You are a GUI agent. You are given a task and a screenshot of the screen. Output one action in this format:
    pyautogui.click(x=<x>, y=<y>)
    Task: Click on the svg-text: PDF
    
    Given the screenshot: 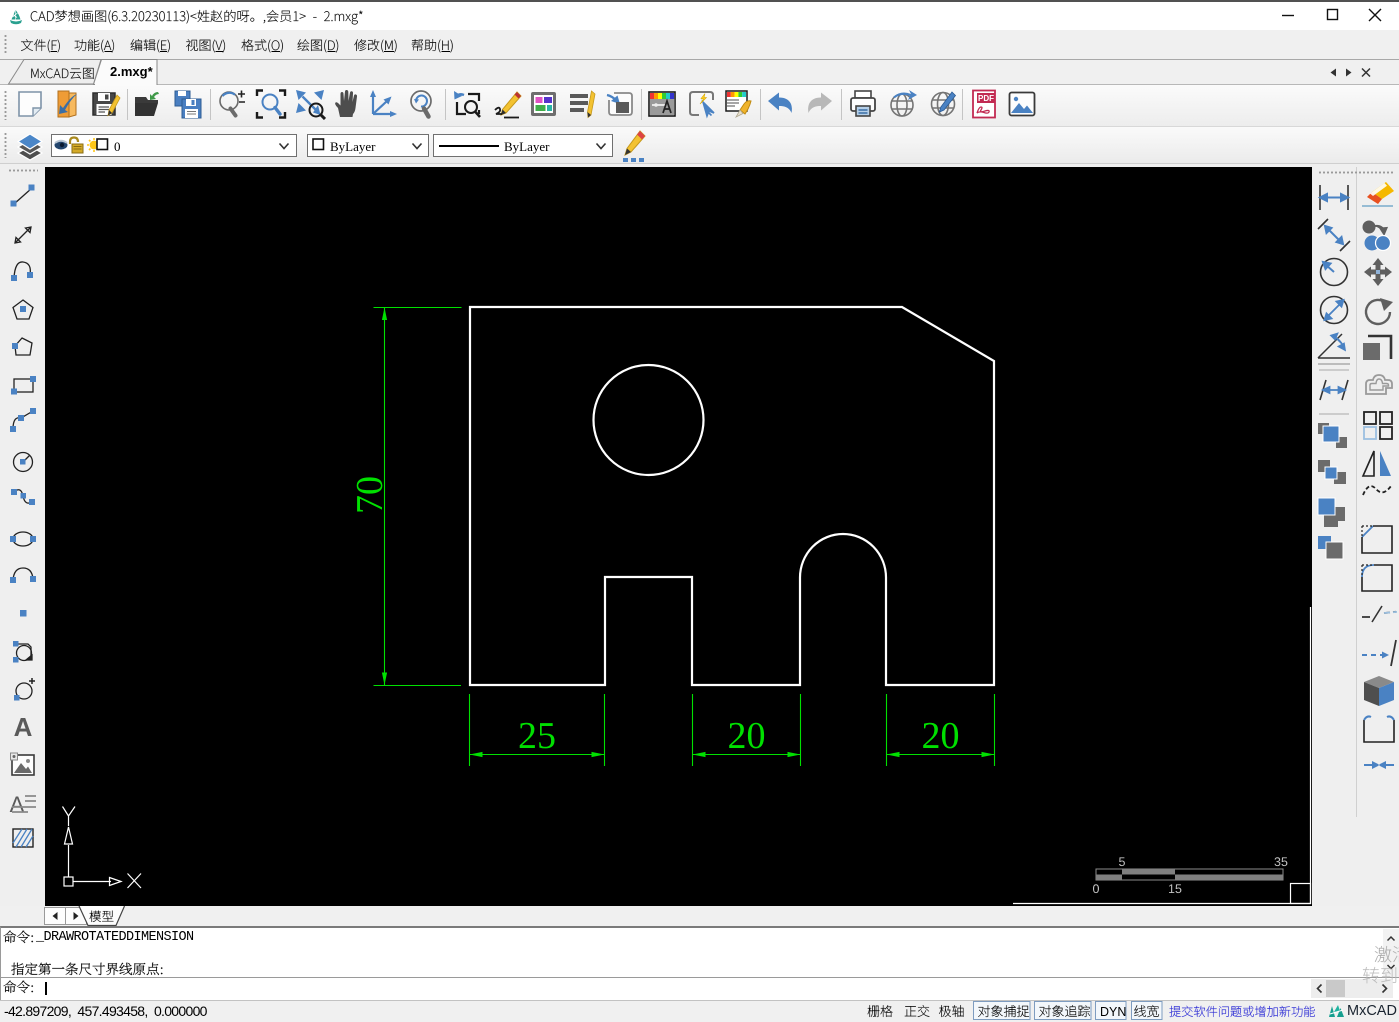 What is the action you would take?
    pyautogui.click(x=986, y=98)
    